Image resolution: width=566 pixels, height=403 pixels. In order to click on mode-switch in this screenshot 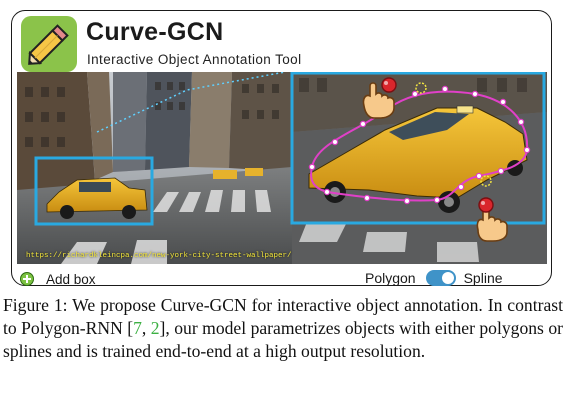, I will do `click(440, 278)`.